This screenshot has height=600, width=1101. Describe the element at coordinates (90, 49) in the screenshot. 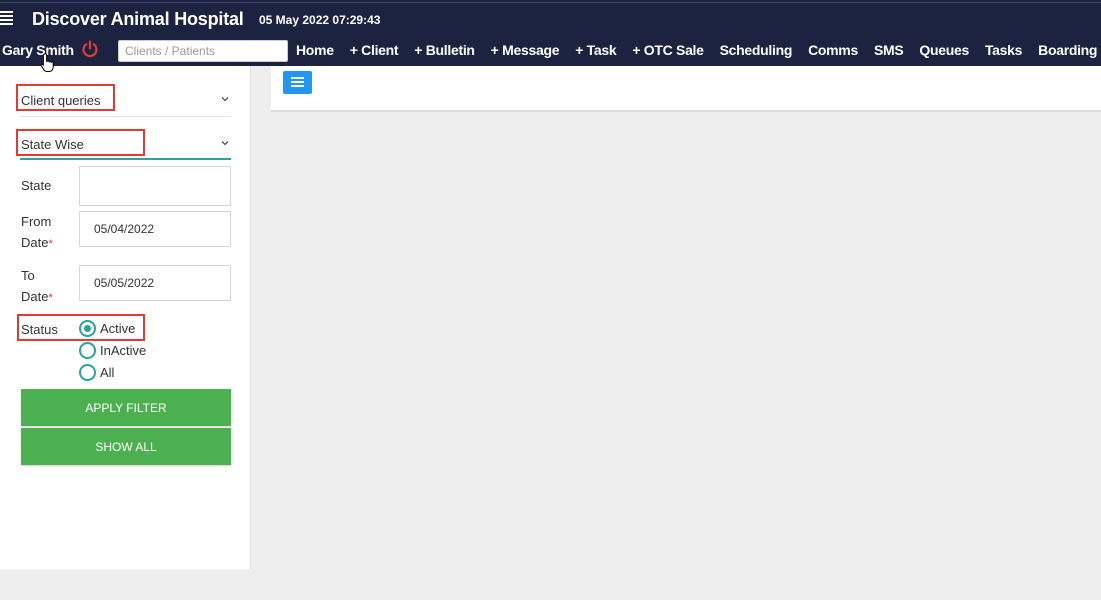

I see `power-logout-icon` at that location.